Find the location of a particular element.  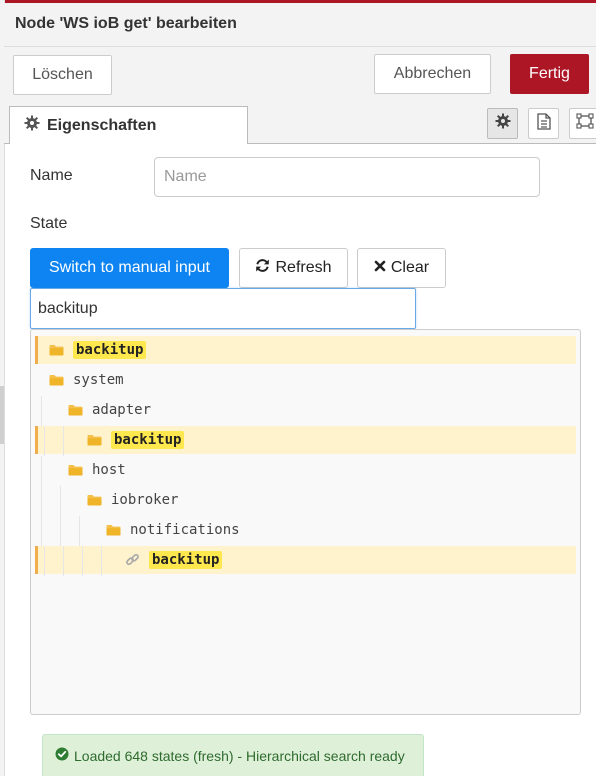

state-search-input is located at coordinates (223, 308).